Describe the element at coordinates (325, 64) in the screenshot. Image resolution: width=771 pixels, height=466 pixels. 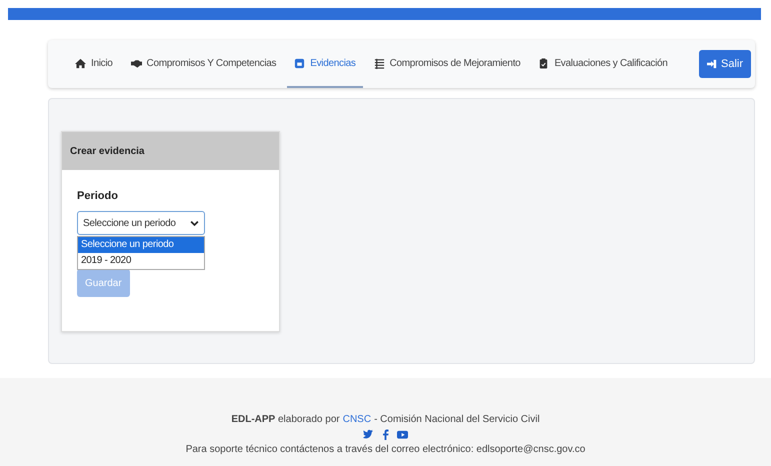
I see `nav-tab: Evidencias` at that location.